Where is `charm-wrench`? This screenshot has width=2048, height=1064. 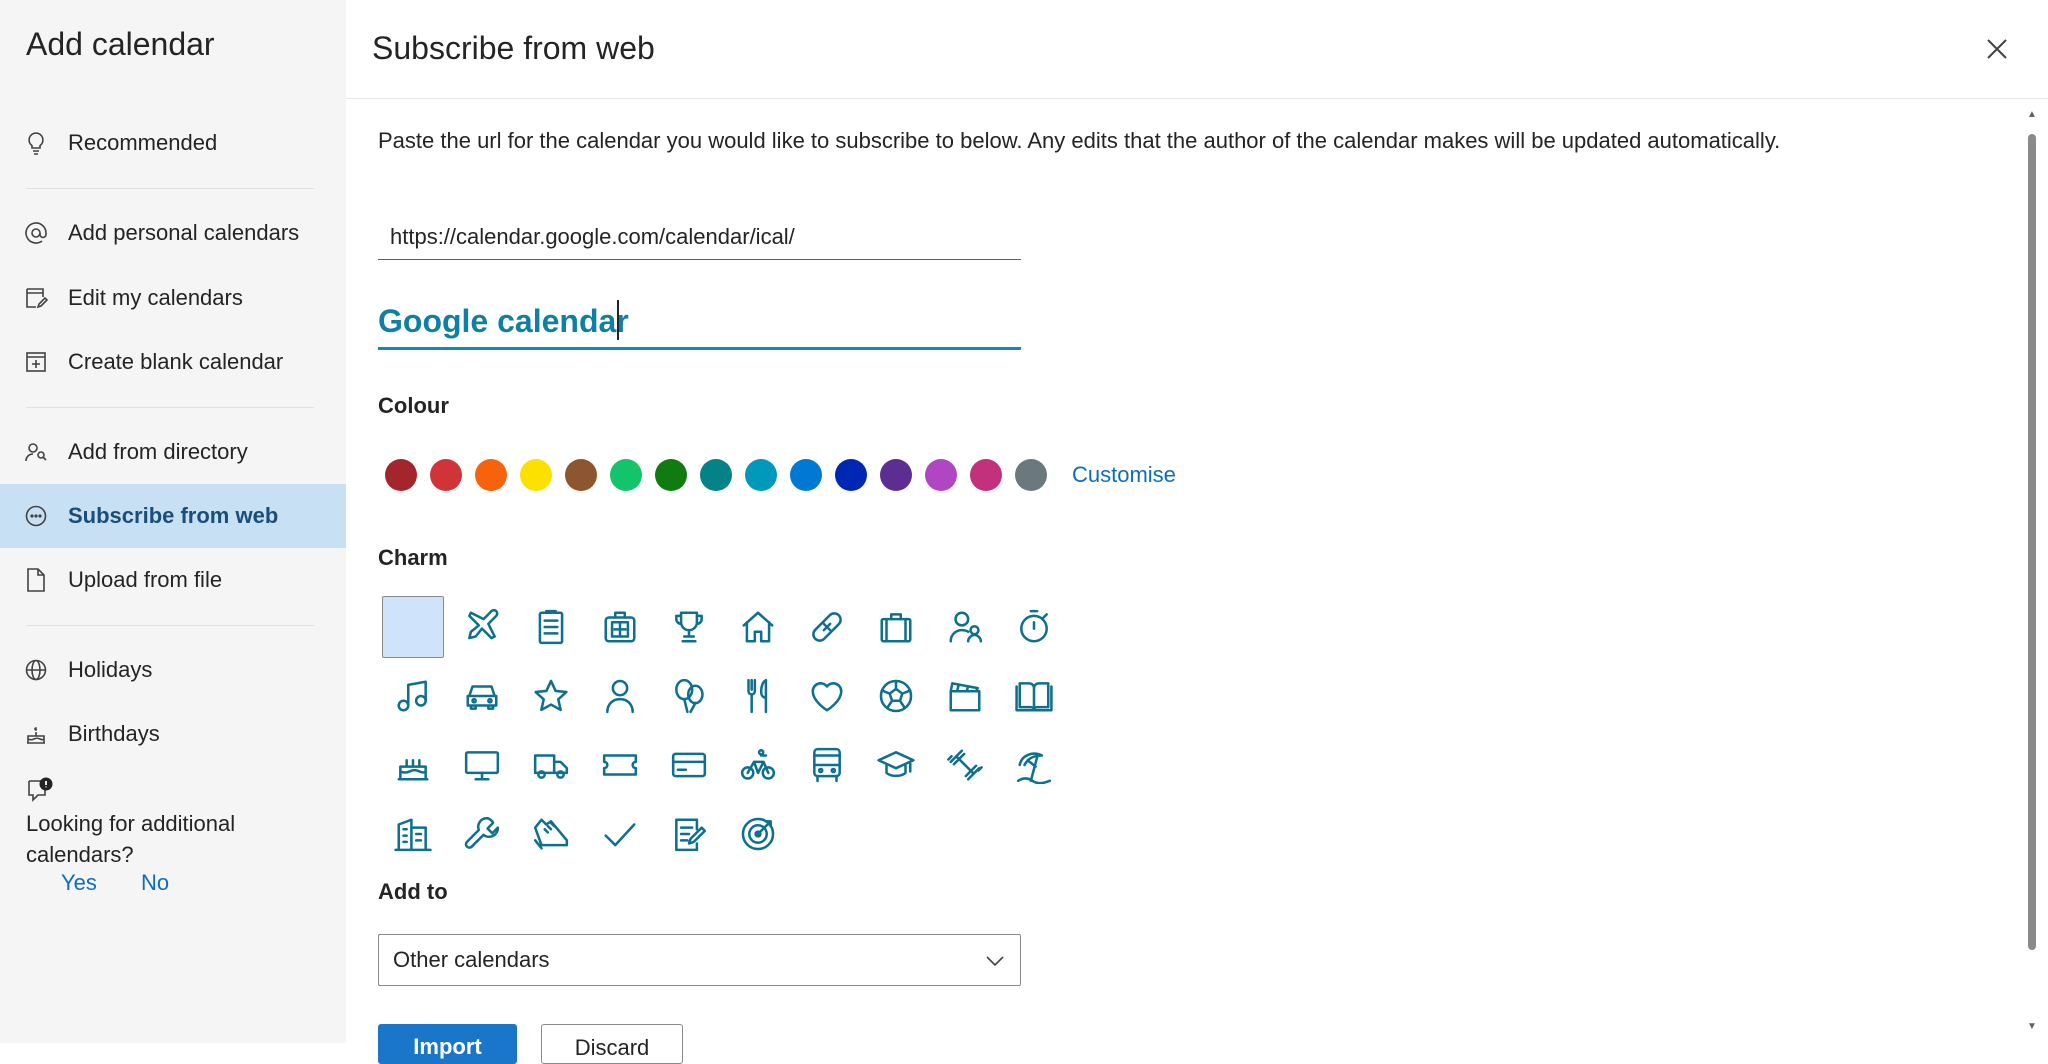
charm-wrench is located at coordinates (482, 834).